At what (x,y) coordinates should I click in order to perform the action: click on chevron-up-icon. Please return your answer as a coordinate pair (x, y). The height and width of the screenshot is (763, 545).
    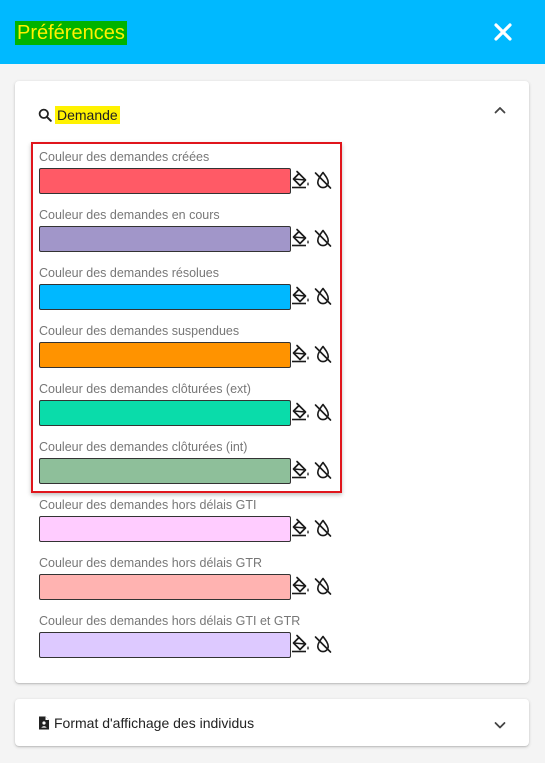
    Looking at the image, I should click on (500, 110).